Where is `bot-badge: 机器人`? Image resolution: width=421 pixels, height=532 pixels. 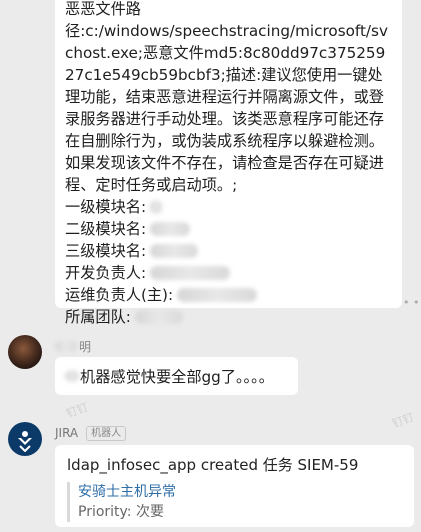
bot-badge: 机器人 is located at coordinates (106, 433).